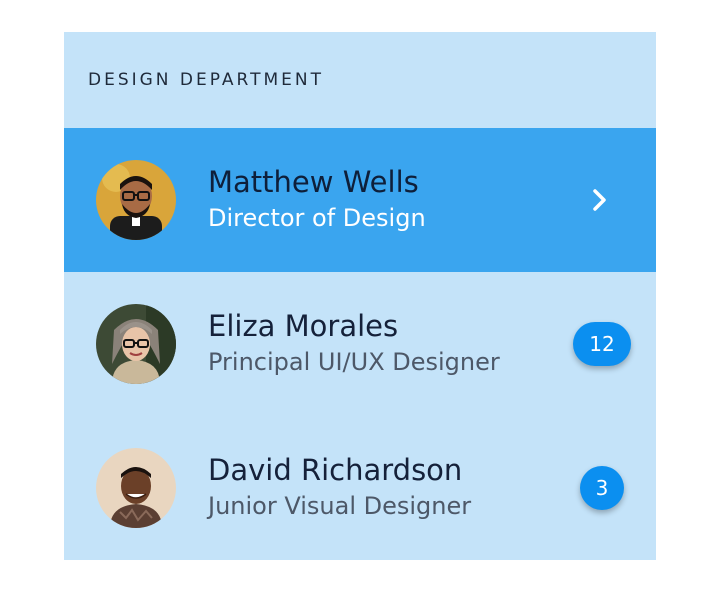  I want to click on person-name: Eliza Morales, so click(303, 326).